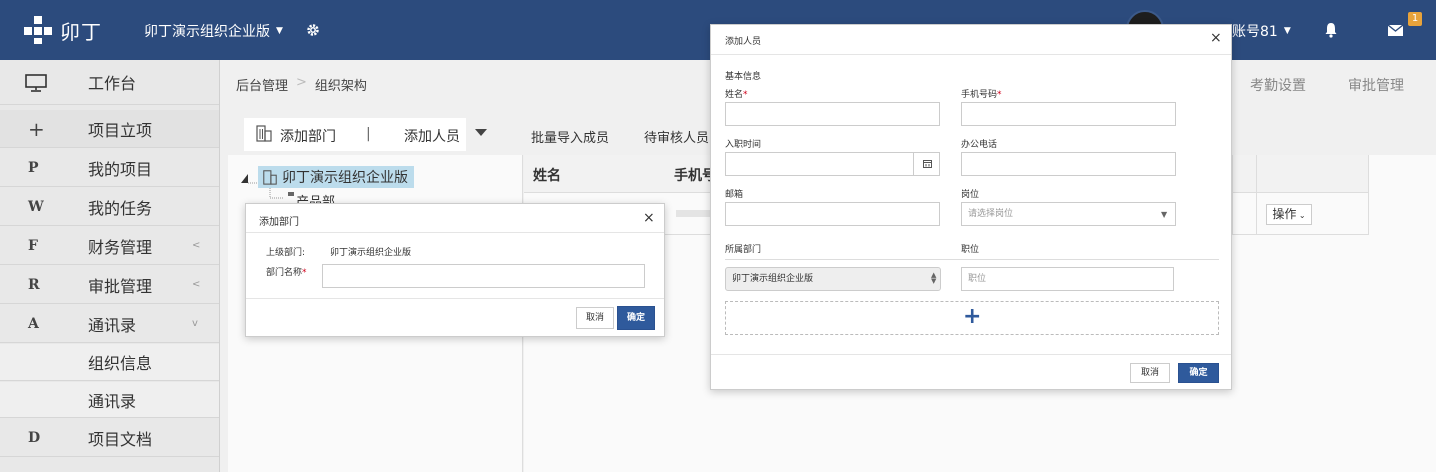  I want to click on brand-logo: 卯丁, so click(62, 30).